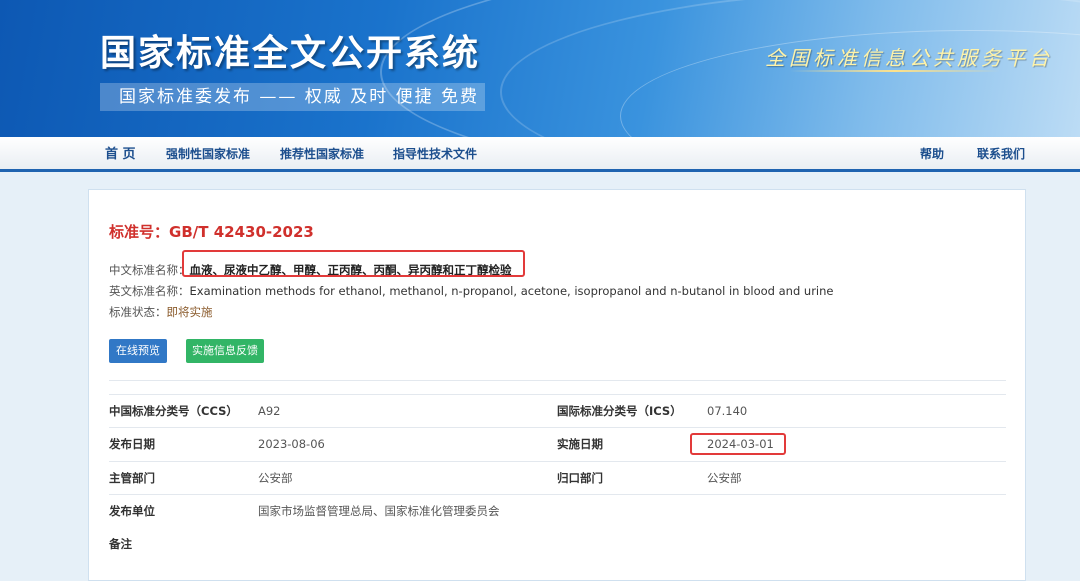  I want to click on ics-label: 国际标准分类号（ICS）, so click(619, 411).